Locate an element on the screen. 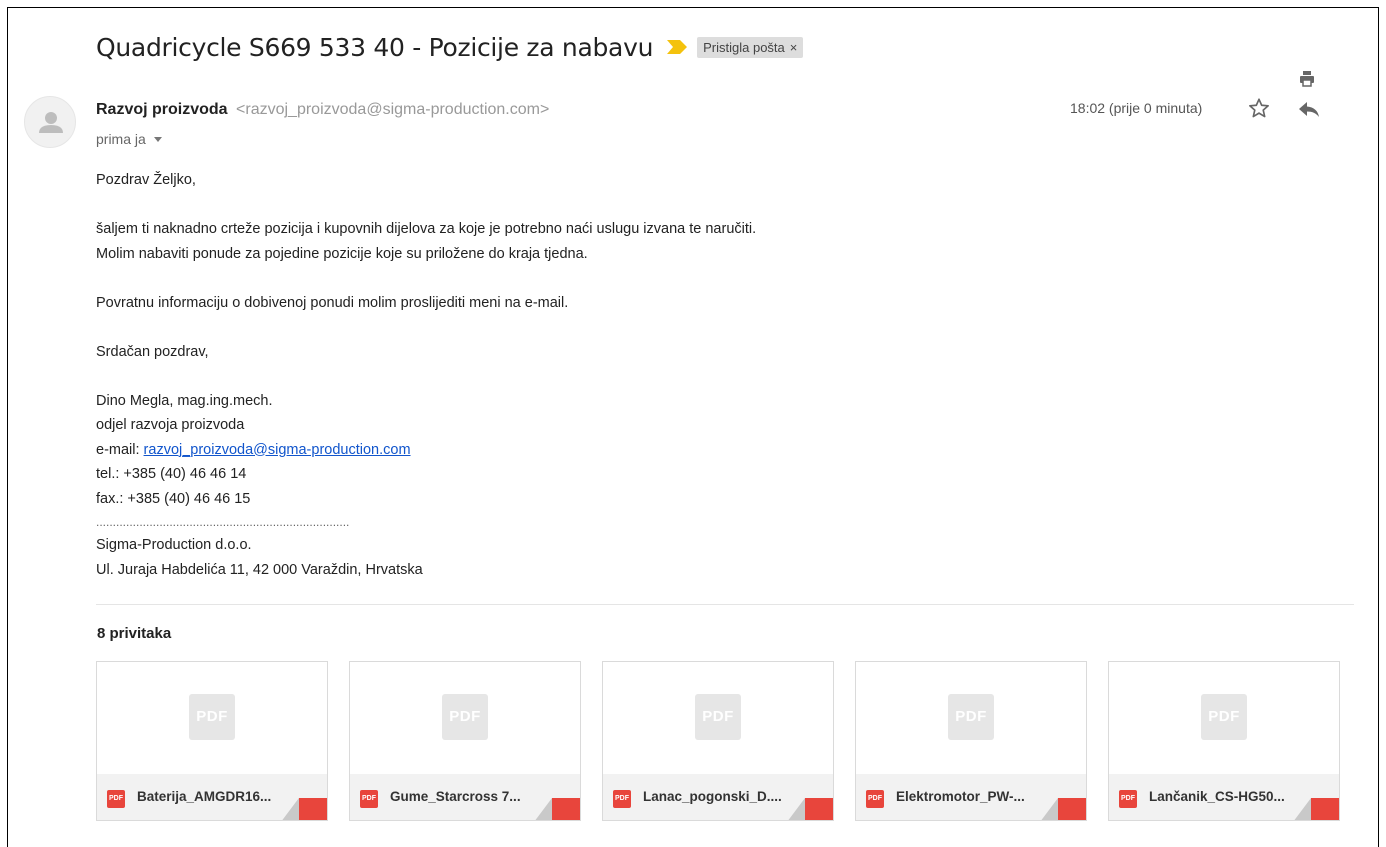 This screenshot has height=847, width=1386. attachments-divider is located at coordinates (725, 604).